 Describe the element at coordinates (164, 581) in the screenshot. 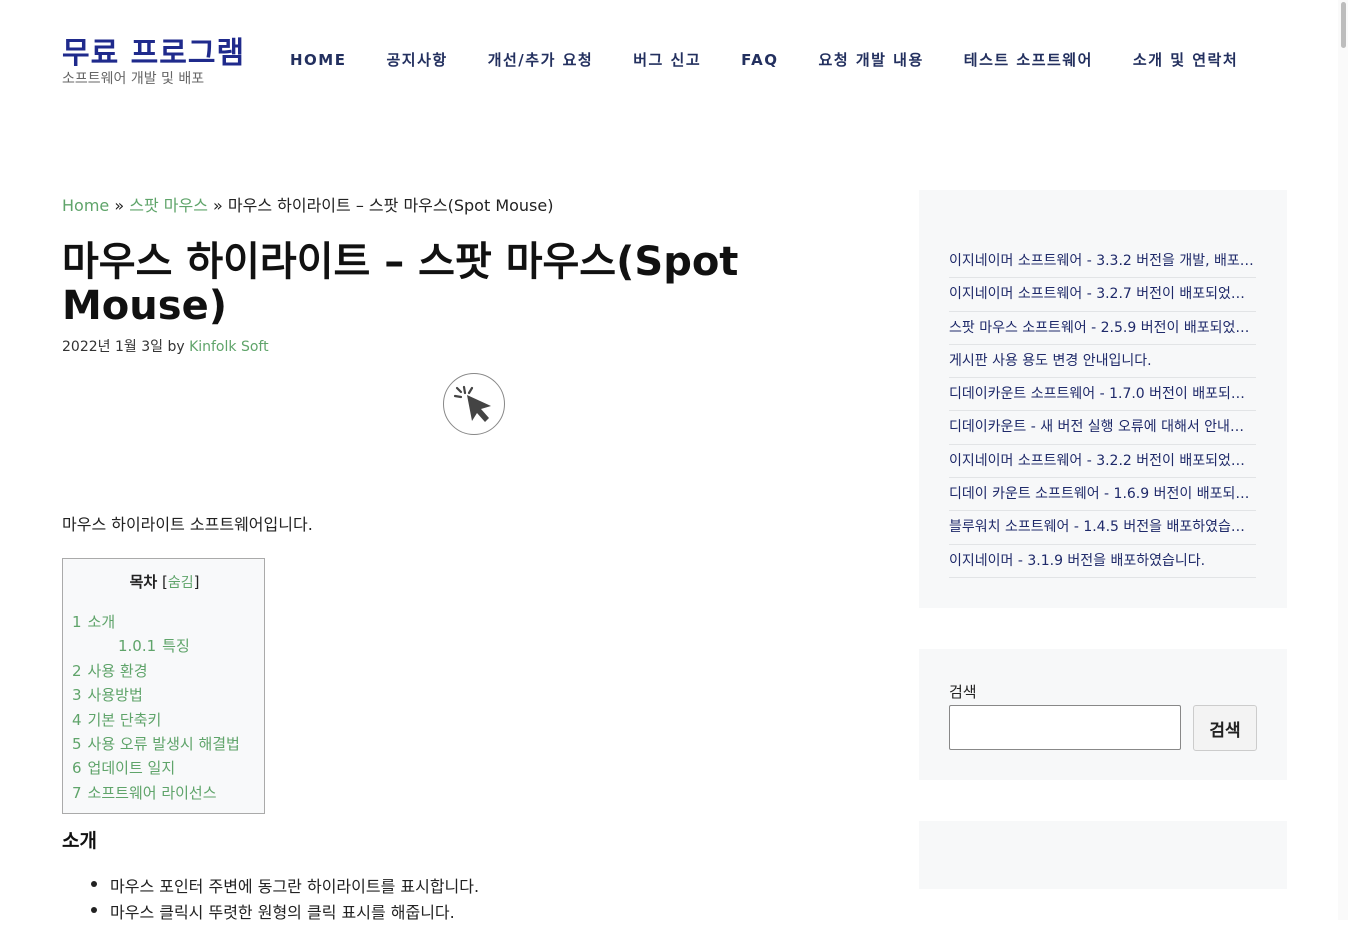

I see `toc-header: 목차 [숨김]` at that location.